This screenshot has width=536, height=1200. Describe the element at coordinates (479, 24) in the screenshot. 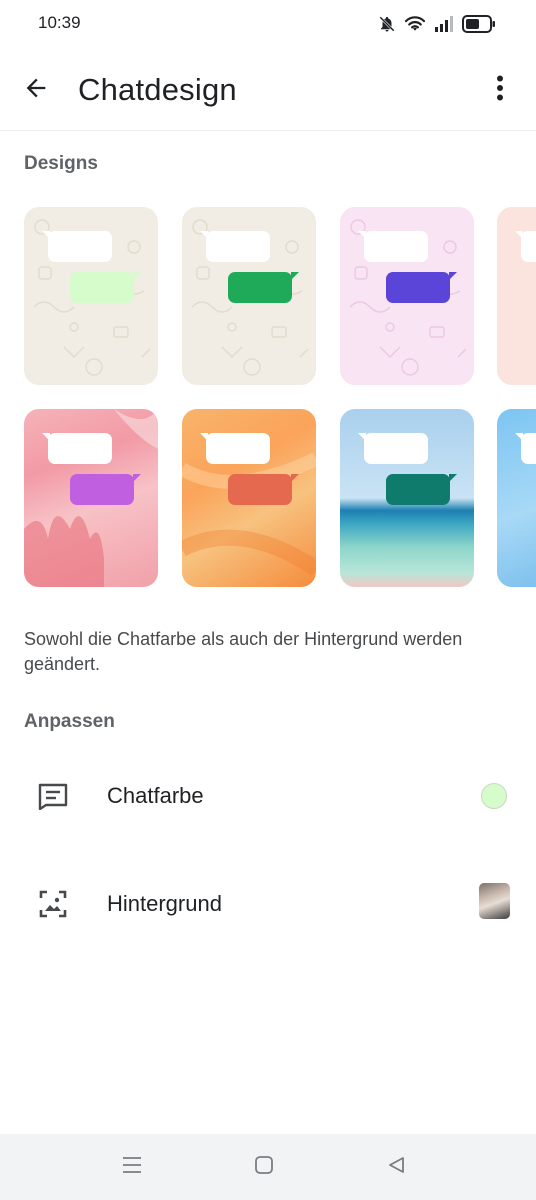

I see `battery-icon` at that location.